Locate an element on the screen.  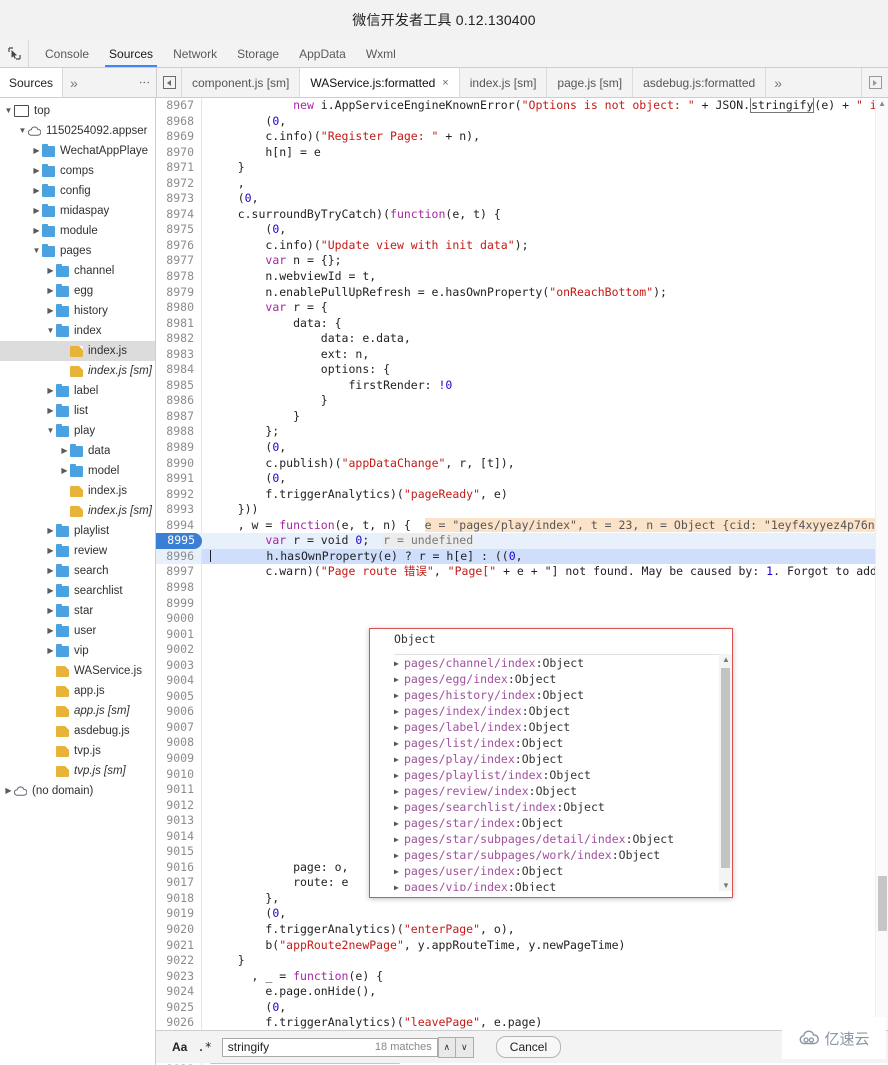
editor-vertical-scrollbar: ▲ ▼ is located at coordinates (881, 575).